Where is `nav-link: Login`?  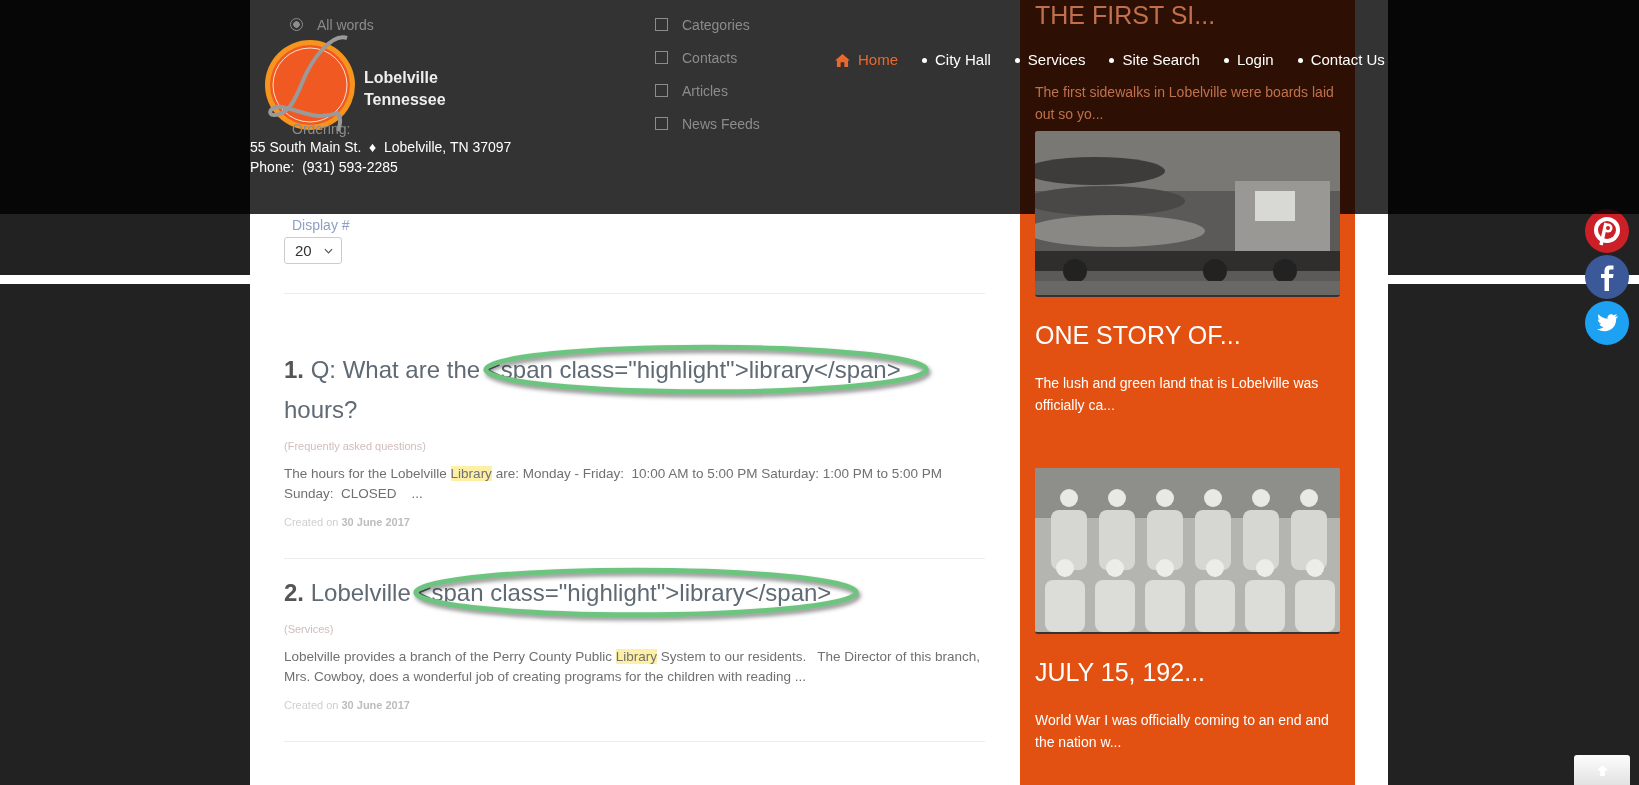 nav-link: Login is located at coordinates (1248, 60).